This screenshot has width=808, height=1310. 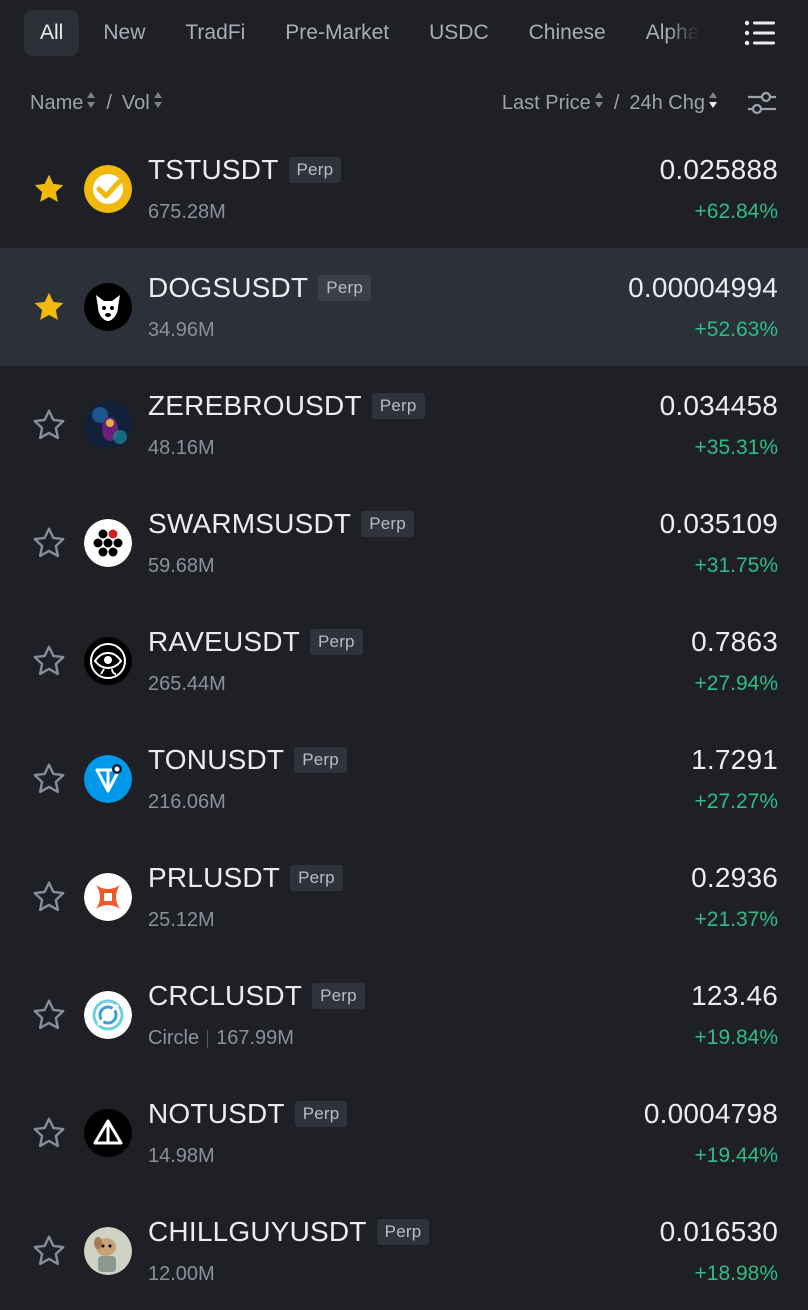 I want to click on volume: 675.28M, so click(x=187, y=212).